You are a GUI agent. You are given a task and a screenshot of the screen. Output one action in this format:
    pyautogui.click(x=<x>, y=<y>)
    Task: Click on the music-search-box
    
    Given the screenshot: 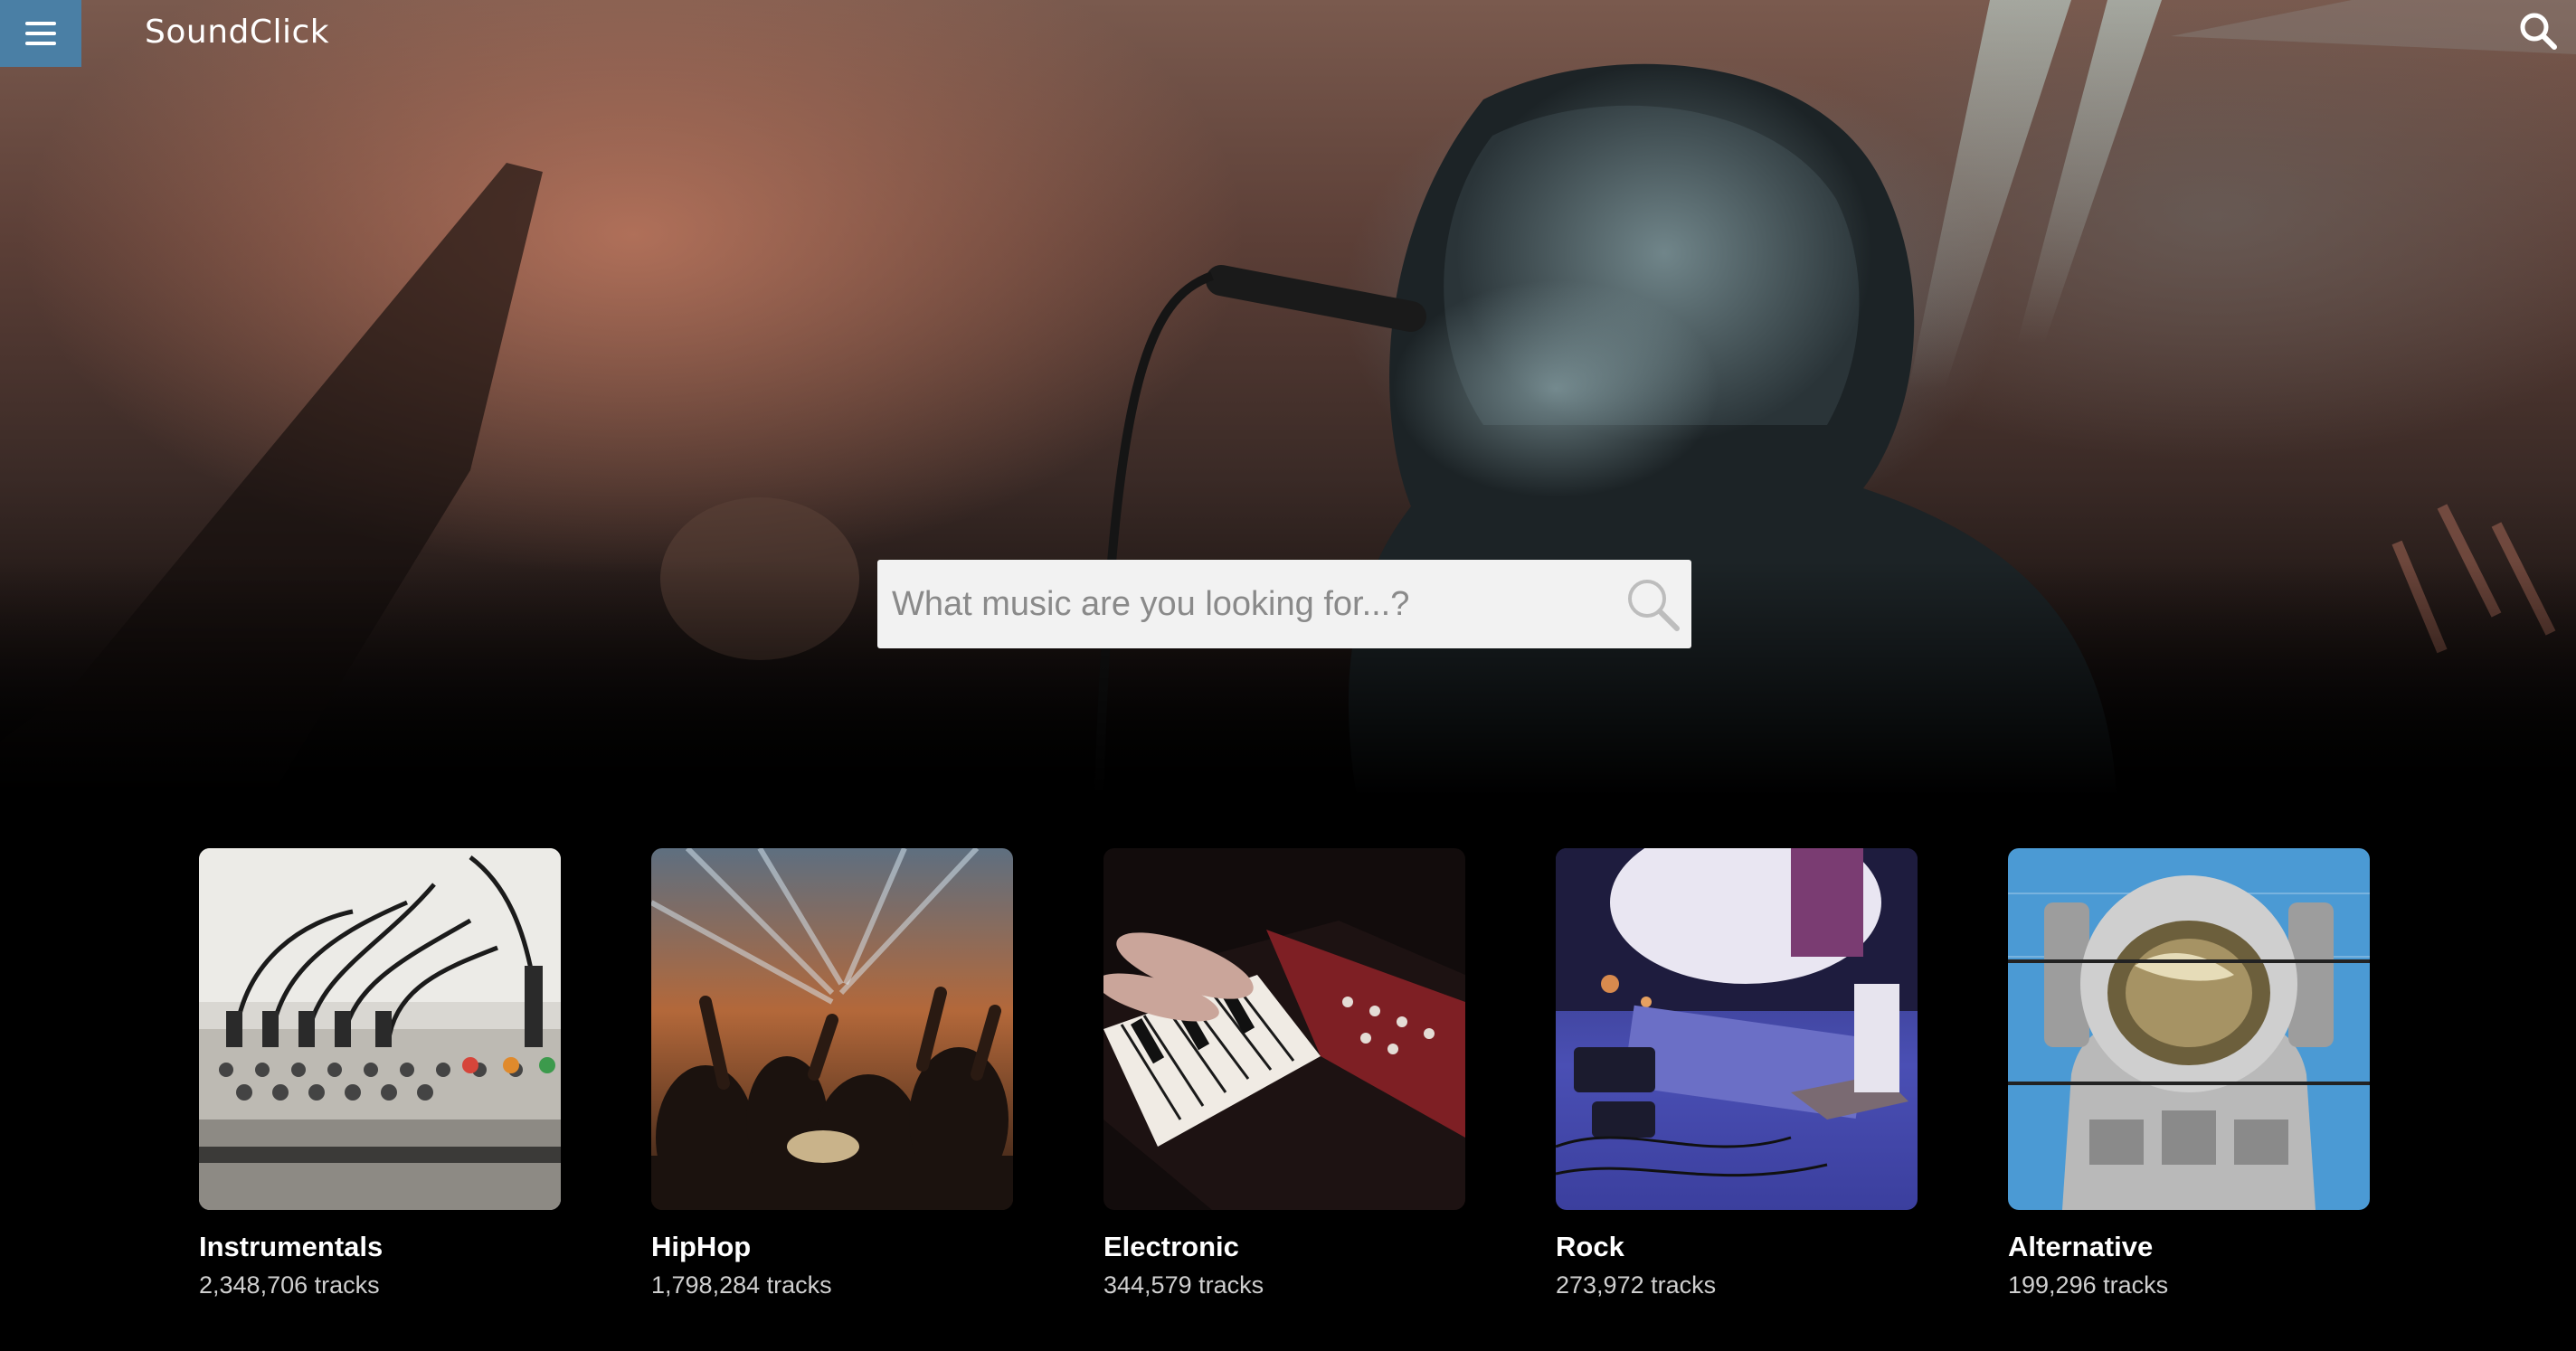 What is the action you would take?
    pyautogui.click(x=1284, y=604)
    